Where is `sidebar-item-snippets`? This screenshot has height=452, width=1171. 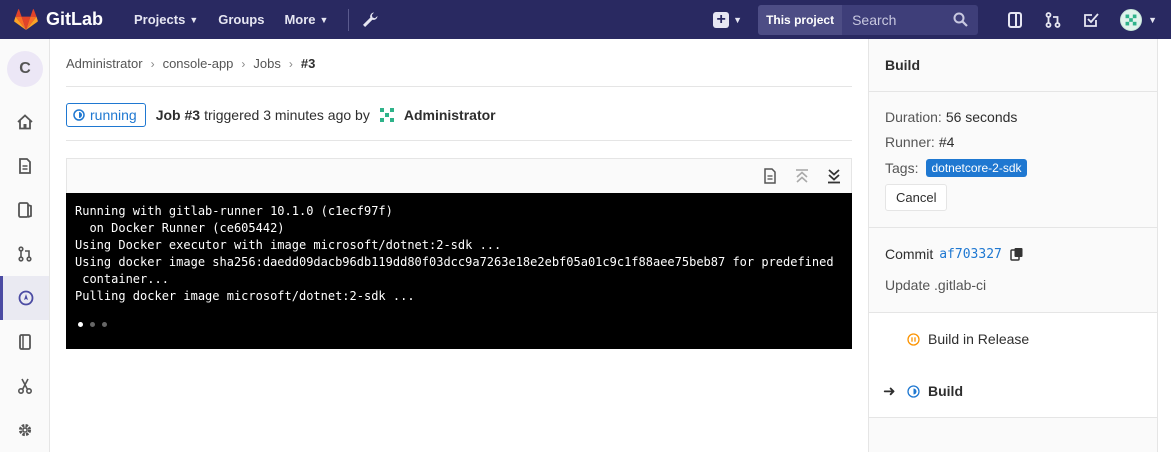
sidebar-item-snippets is located at coordinates (24, 386).